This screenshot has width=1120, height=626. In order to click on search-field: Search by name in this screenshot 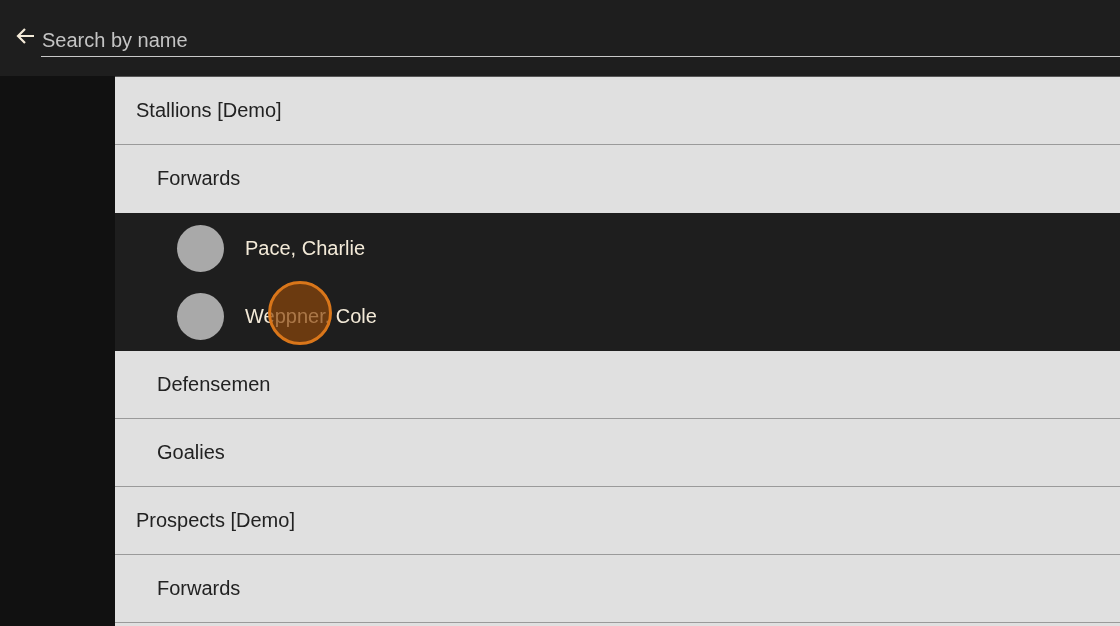, I will do `click(580, 41)`.